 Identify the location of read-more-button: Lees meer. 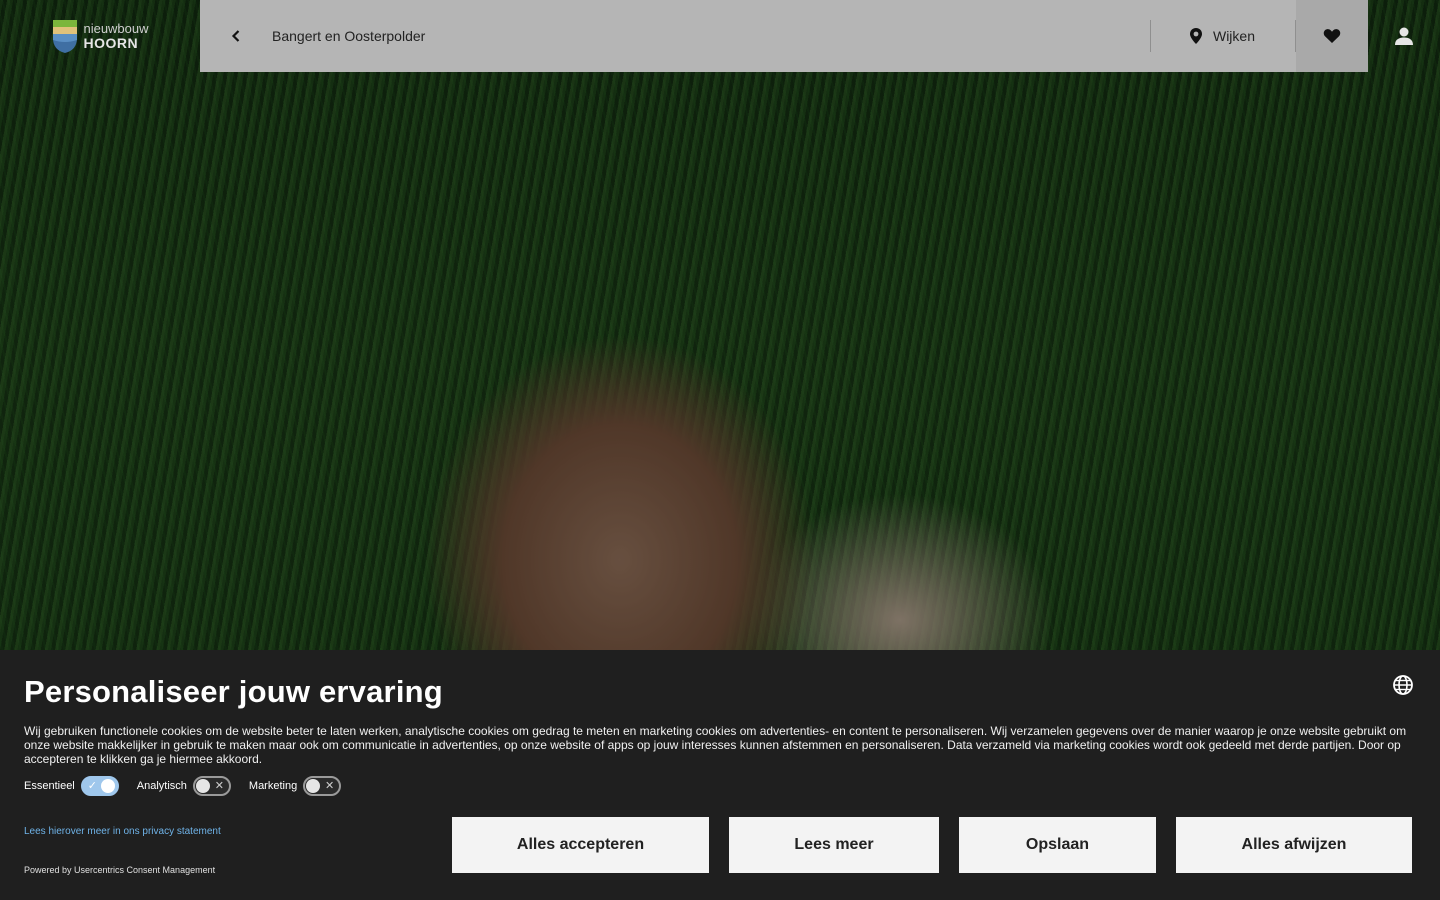
(834, 845).